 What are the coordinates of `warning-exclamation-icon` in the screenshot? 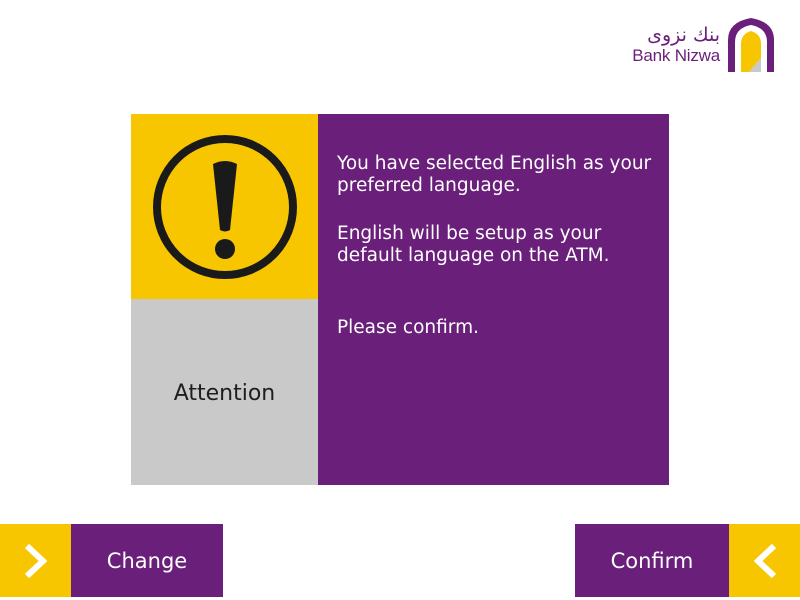 It's located at (224, 206).